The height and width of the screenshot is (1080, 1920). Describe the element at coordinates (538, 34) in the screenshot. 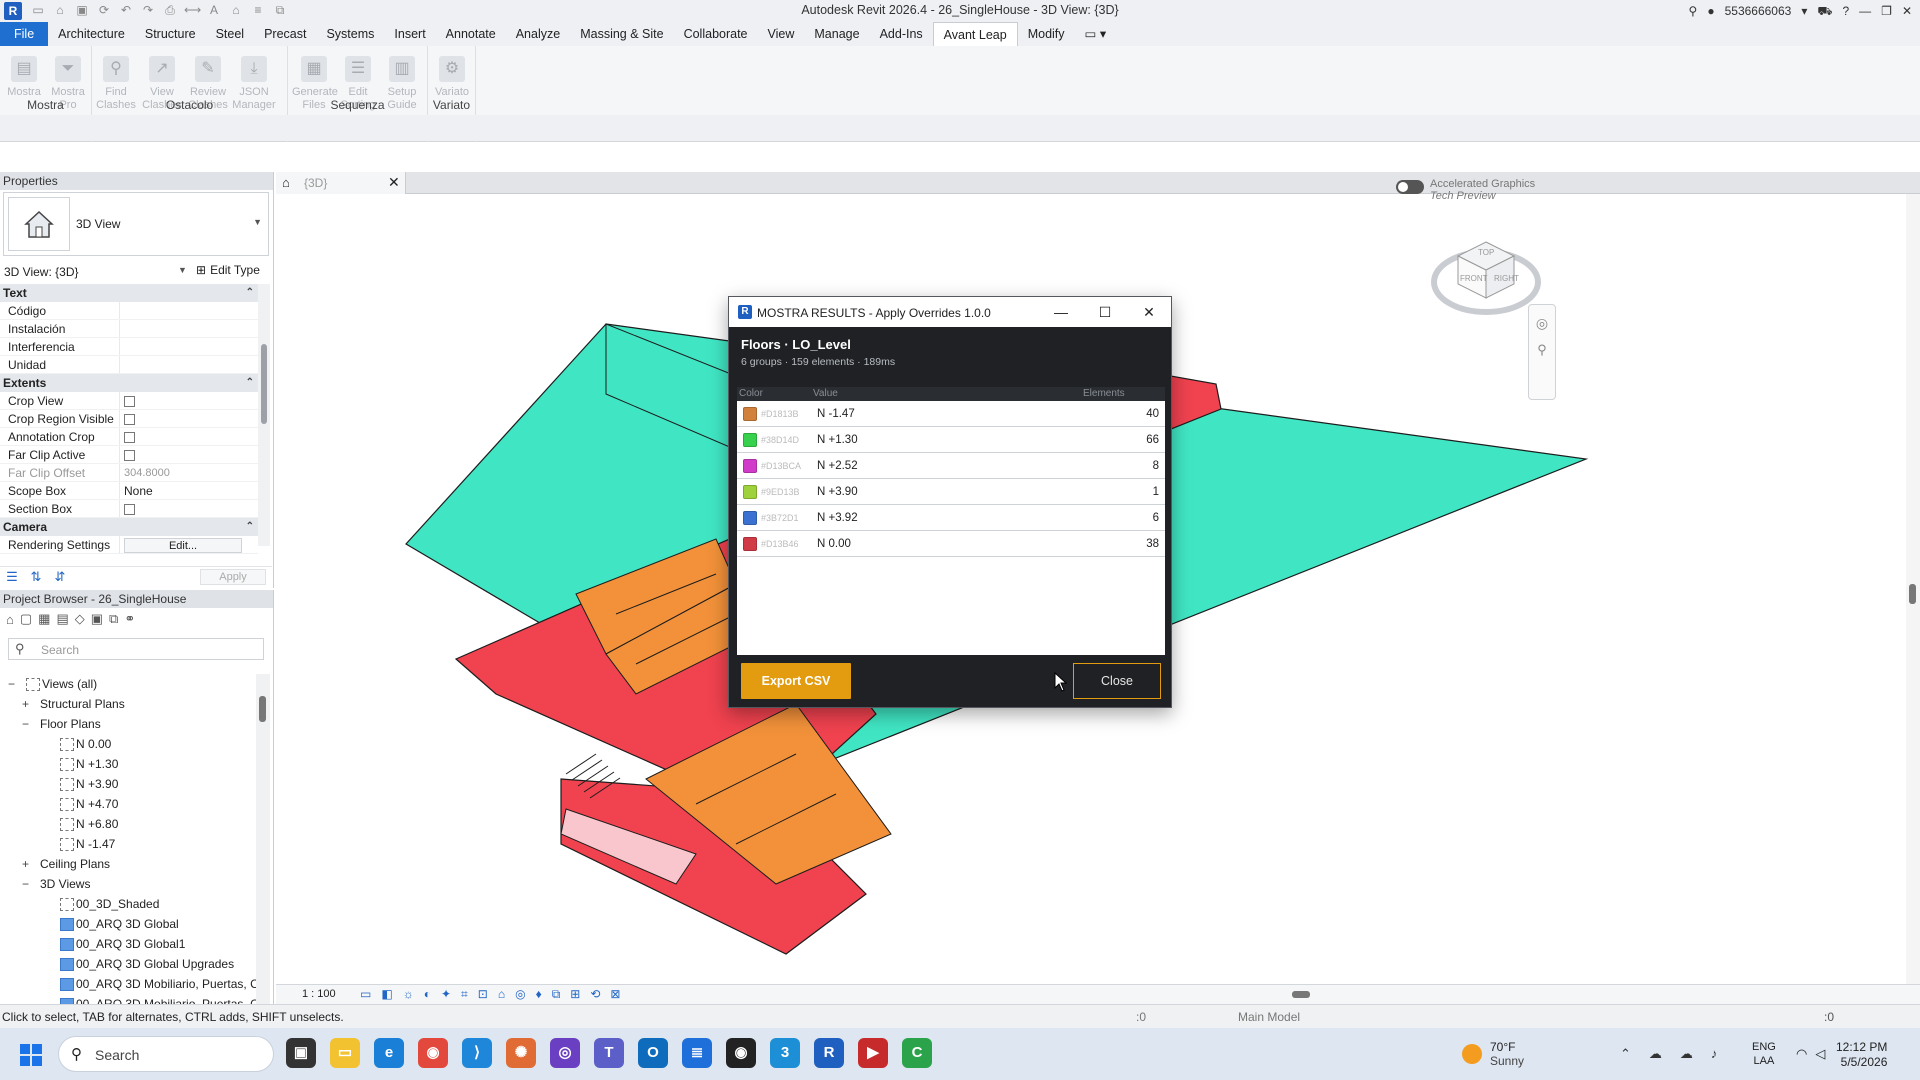

I see `ribbon-tab-analyze: Analyze` at that location.